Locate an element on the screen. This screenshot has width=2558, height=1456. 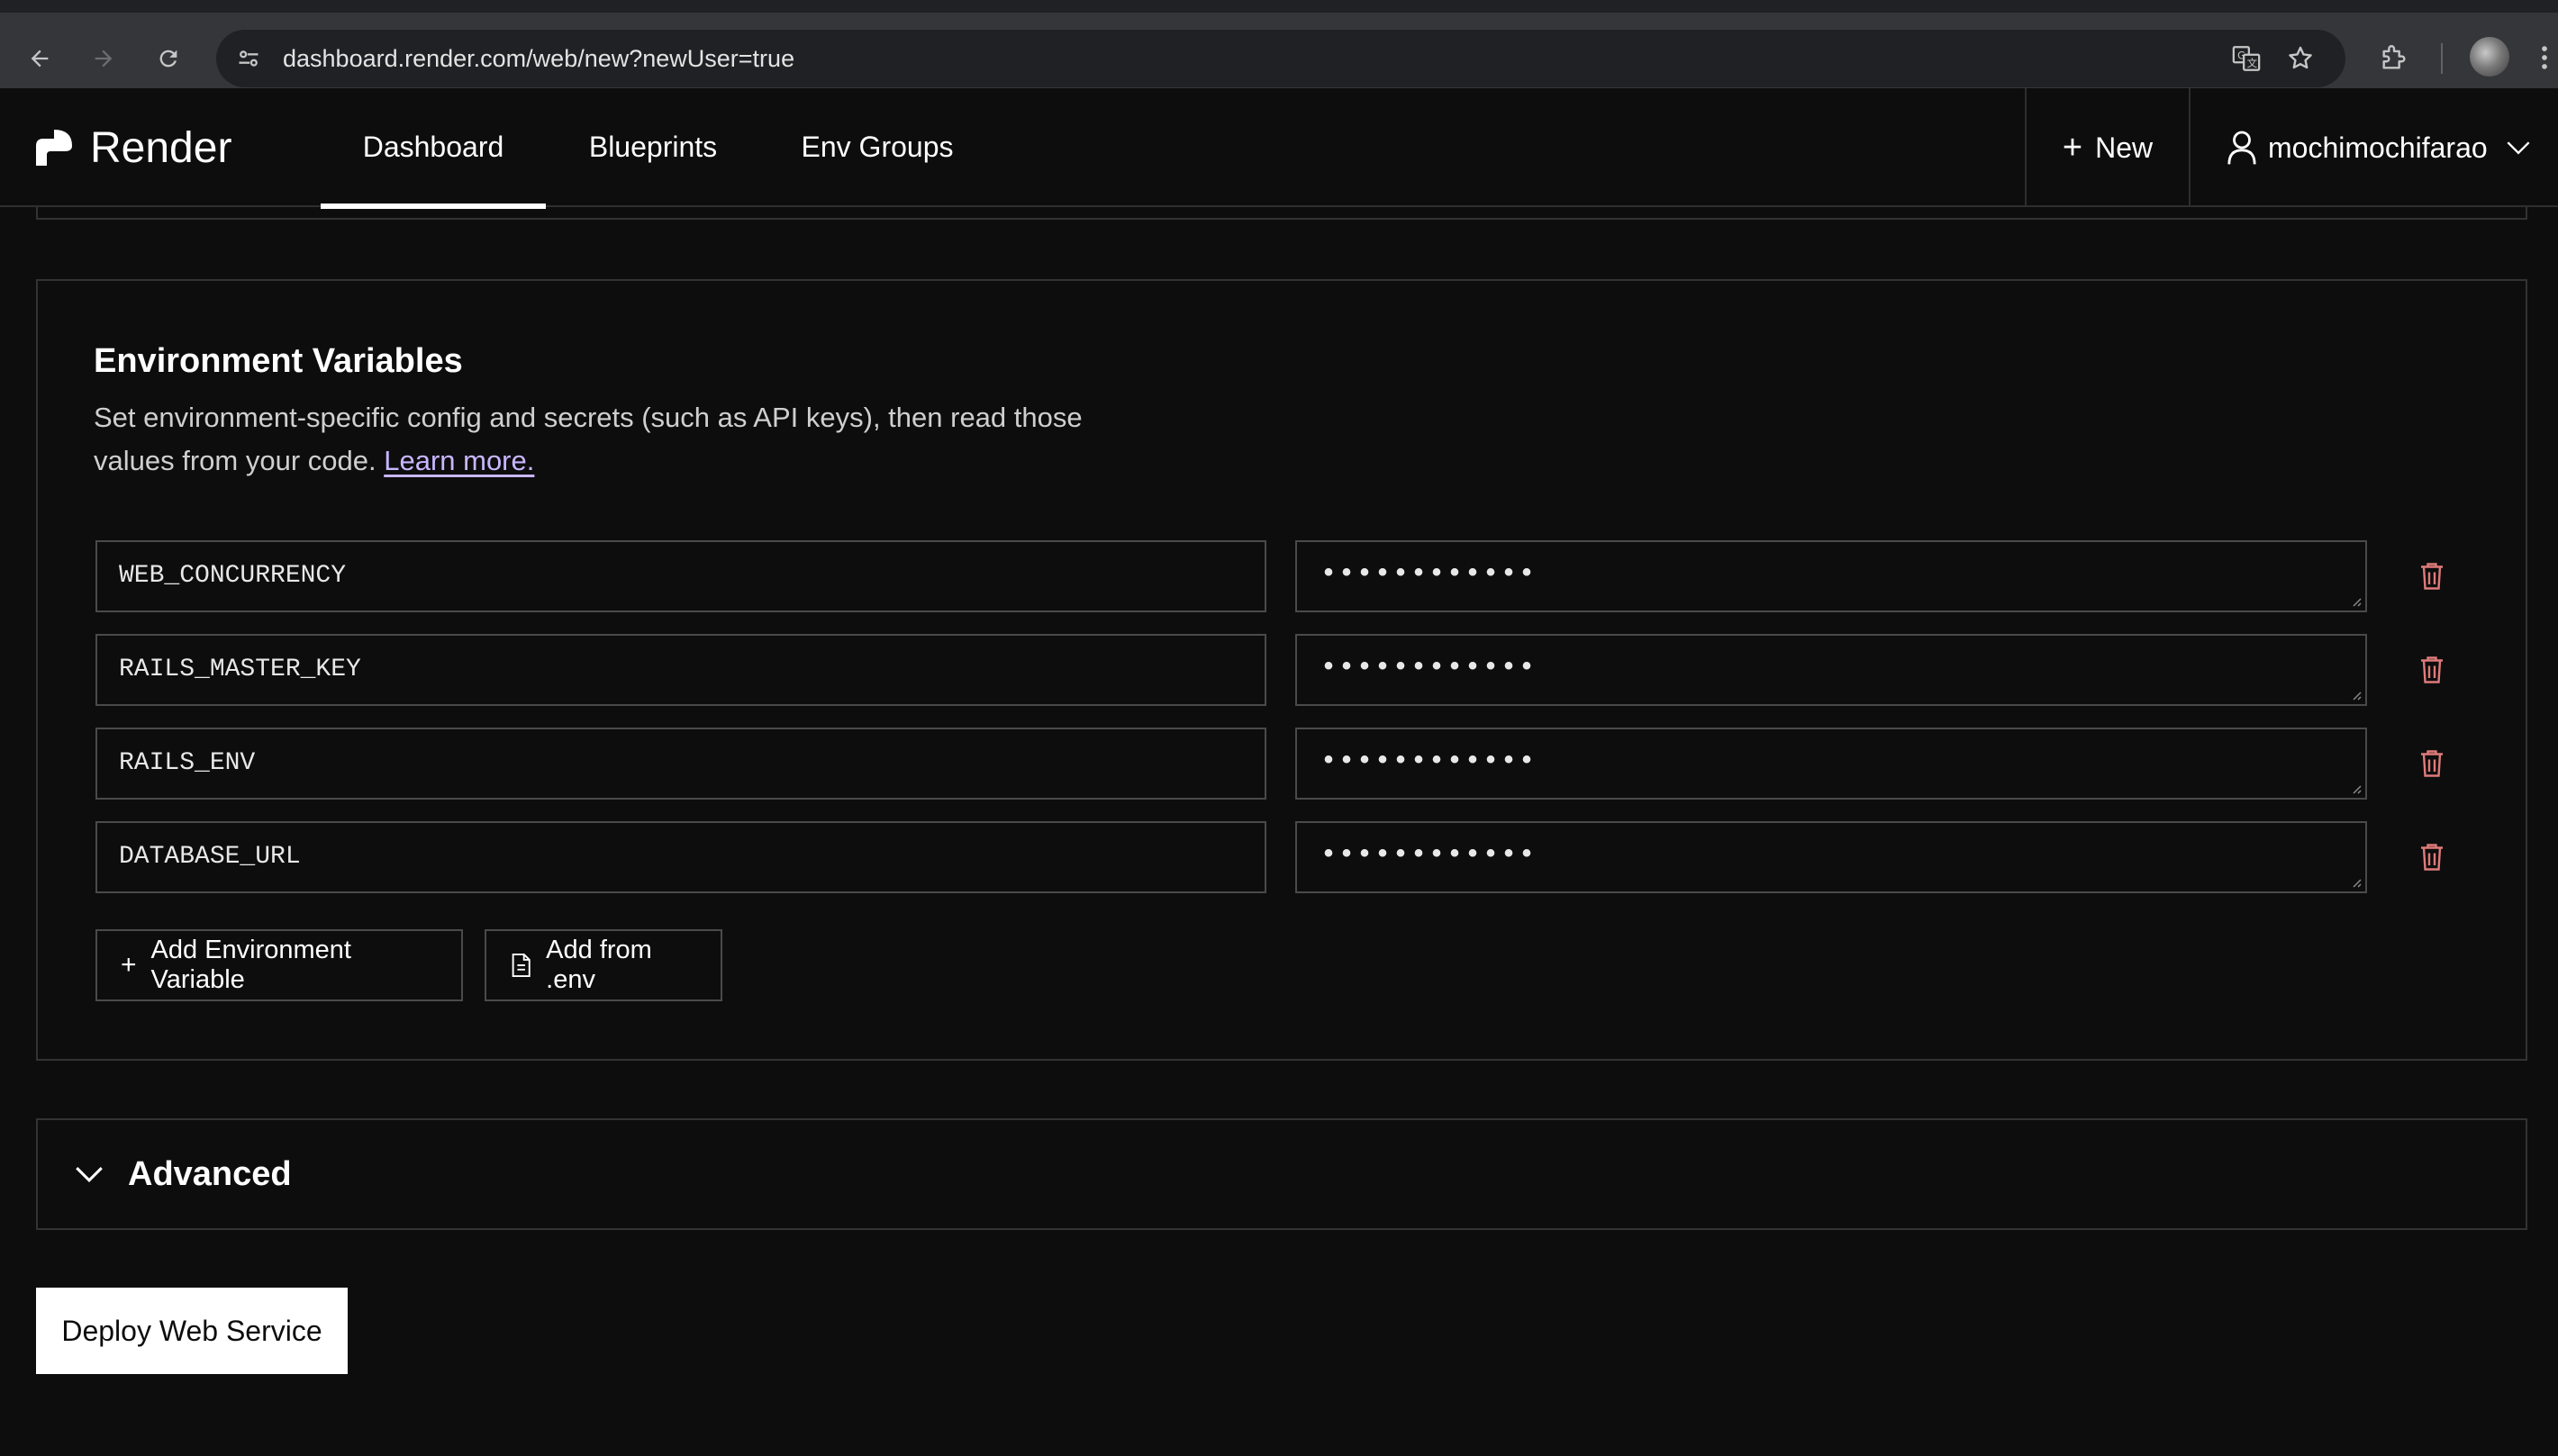
username: mochimochifarao is located at coordinates (2378, 147).